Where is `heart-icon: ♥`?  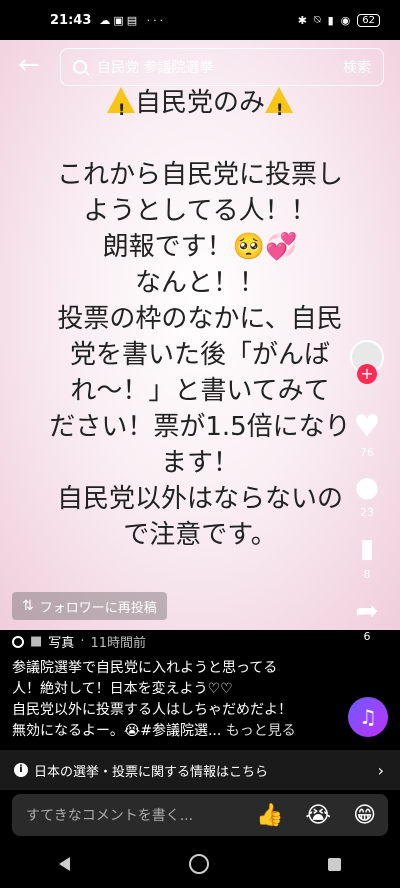
heart-icon: ♥ is located at coordinates (367, 426).